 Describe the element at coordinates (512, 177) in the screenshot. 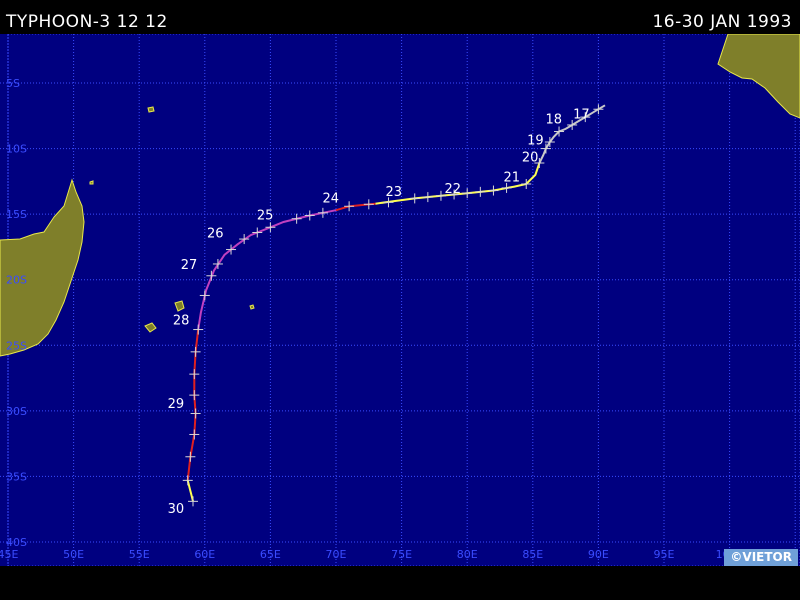

I see `day-label: 21` at that location.